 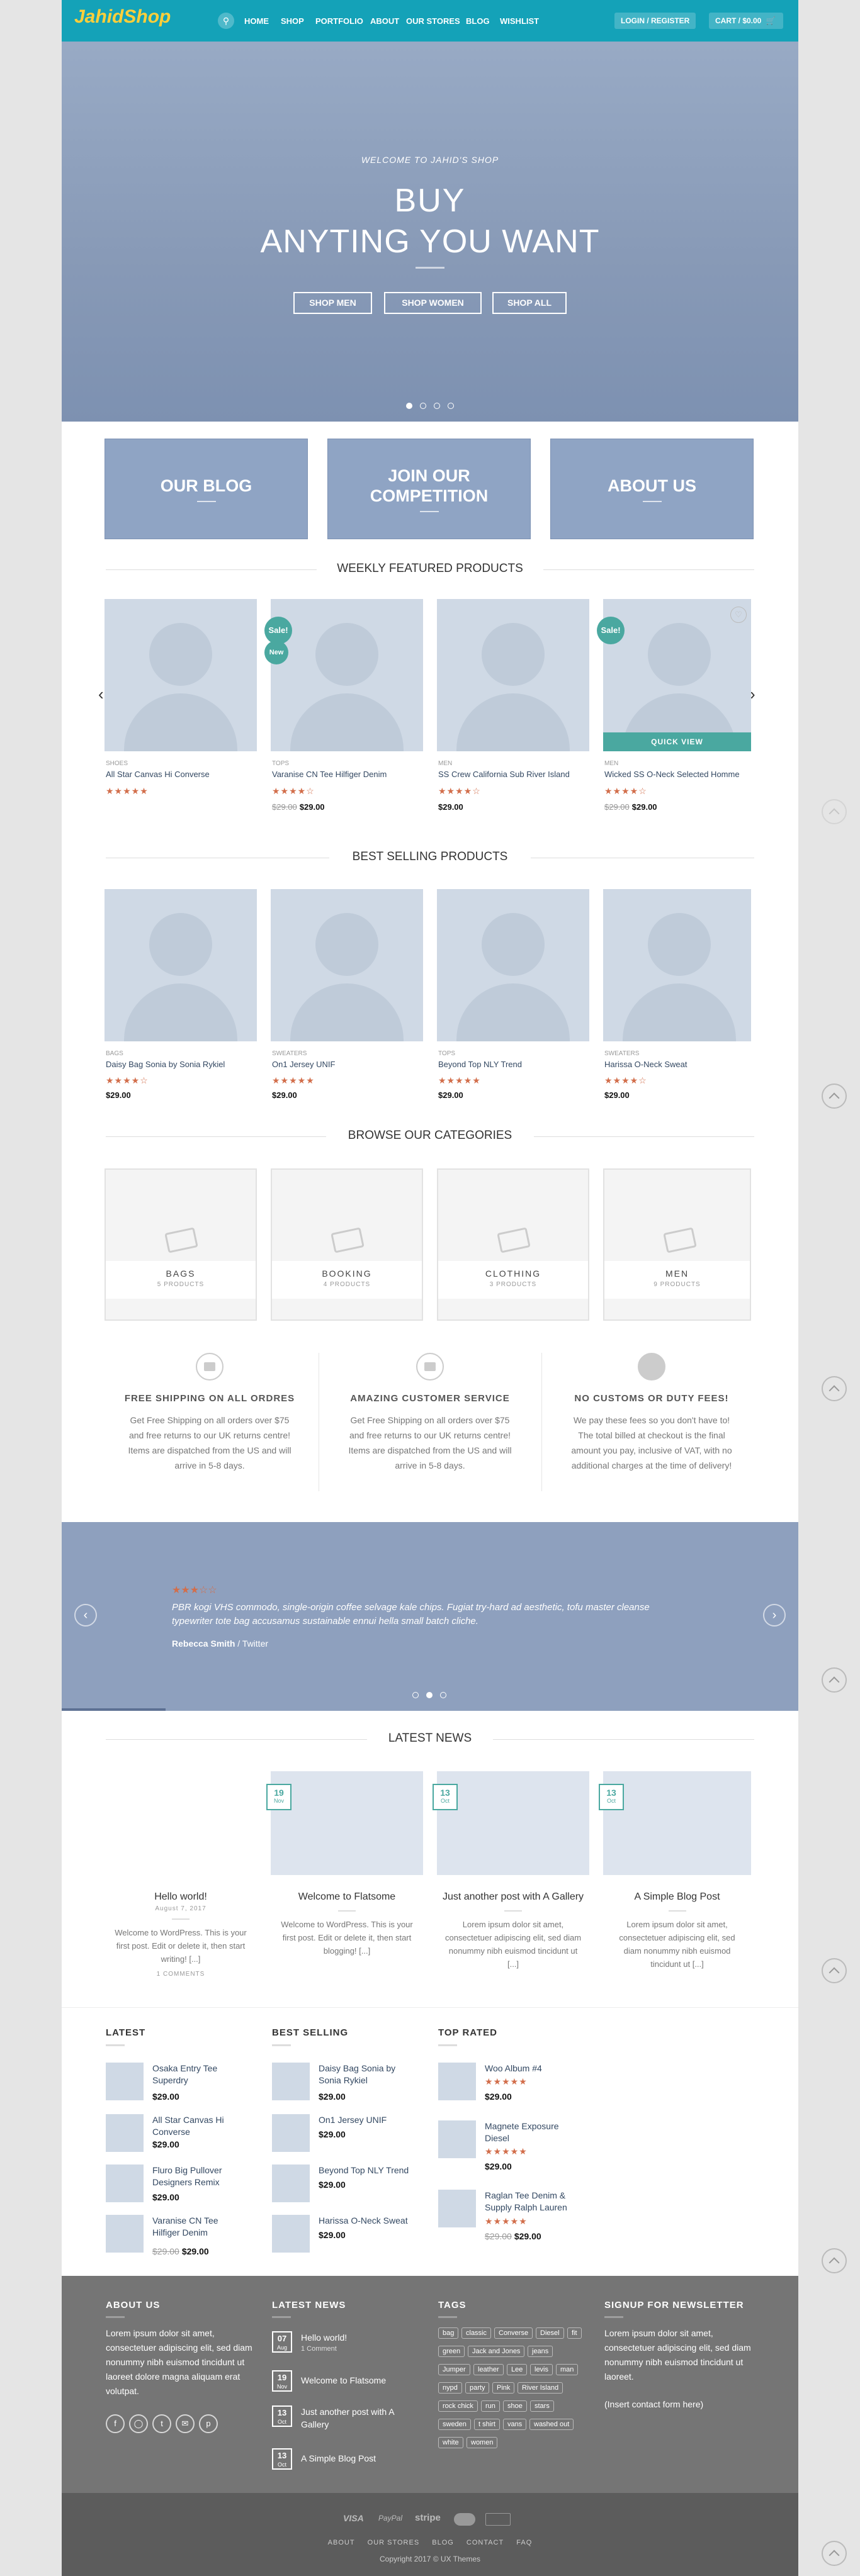 What do you see at coordinates (185, 2423) in the screenshot?
I see `email-icon: ✉` at bounding box center [185, 2423].